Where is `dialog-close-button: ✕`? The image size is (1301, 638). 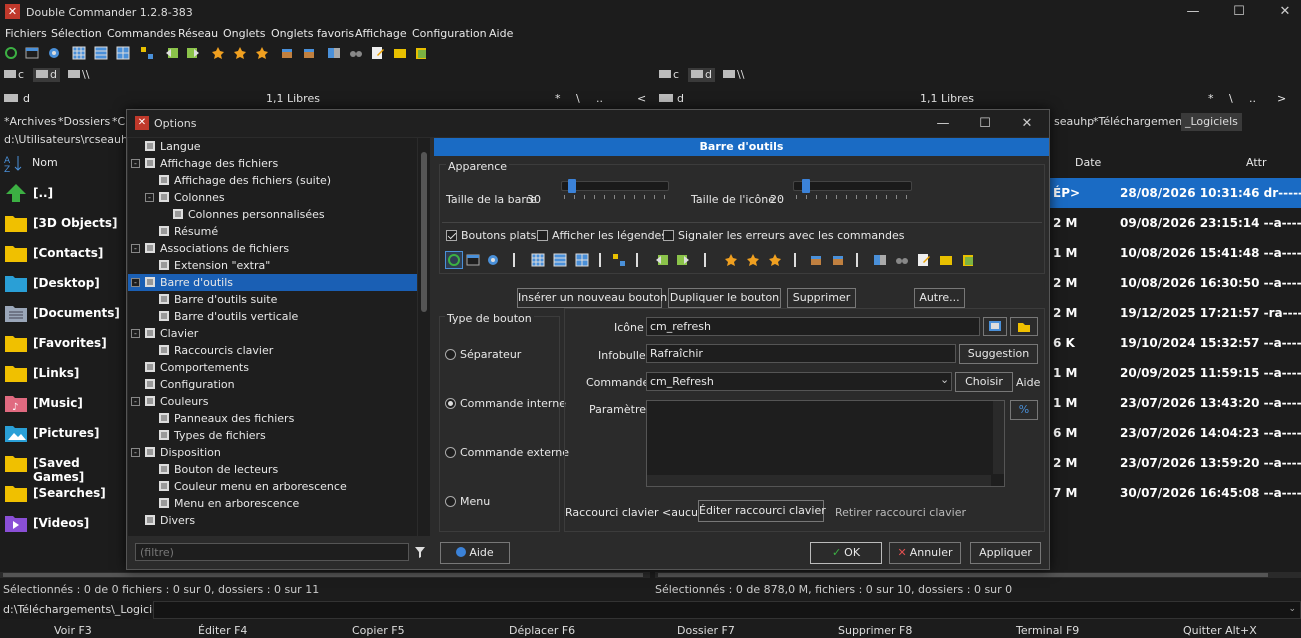
dialog-close-button: ✕ is located at coordinates (1027, 123).